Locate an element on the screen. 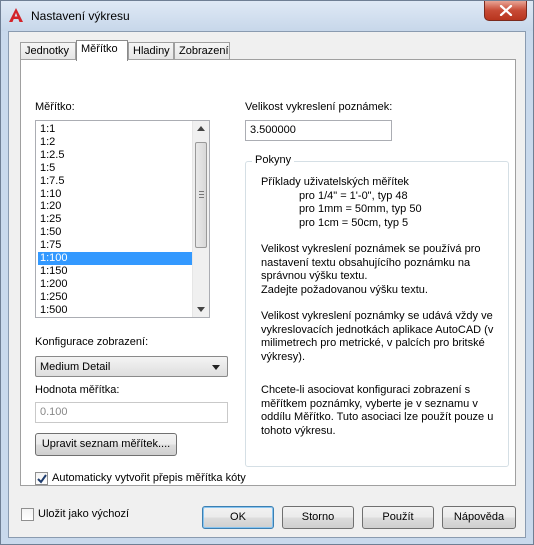 This screenshot has width=534, height=545. scale-list-item: 1:2 is located at coordinates (123, 142).